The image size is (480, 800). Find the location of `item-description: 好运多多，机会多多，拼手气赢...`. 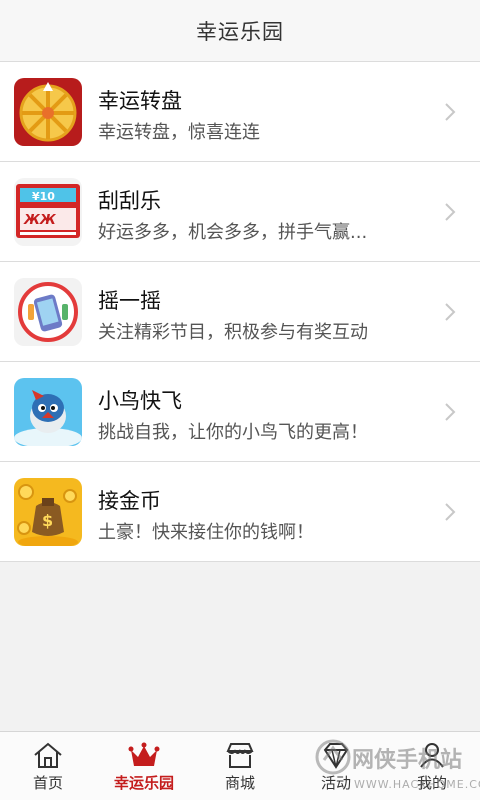

item-description: 好运多多，机会多多，拼手气赢... is located at coordinates (233, 232).